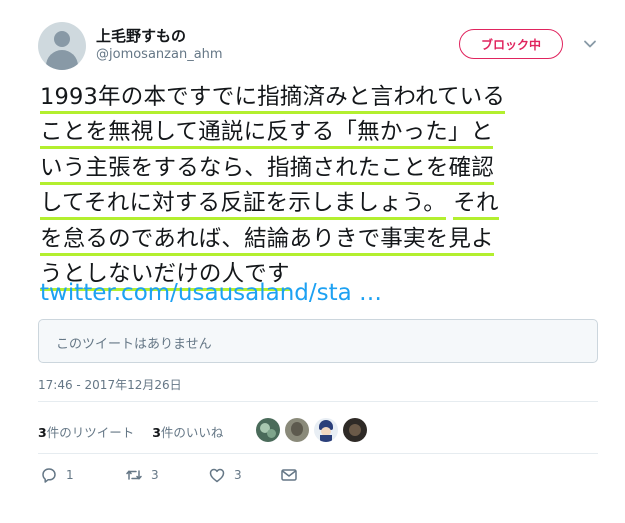  Describe the element at coordinates (141, 35) in the screenshot. I see `display-name: 上毛野すもの` at that location.